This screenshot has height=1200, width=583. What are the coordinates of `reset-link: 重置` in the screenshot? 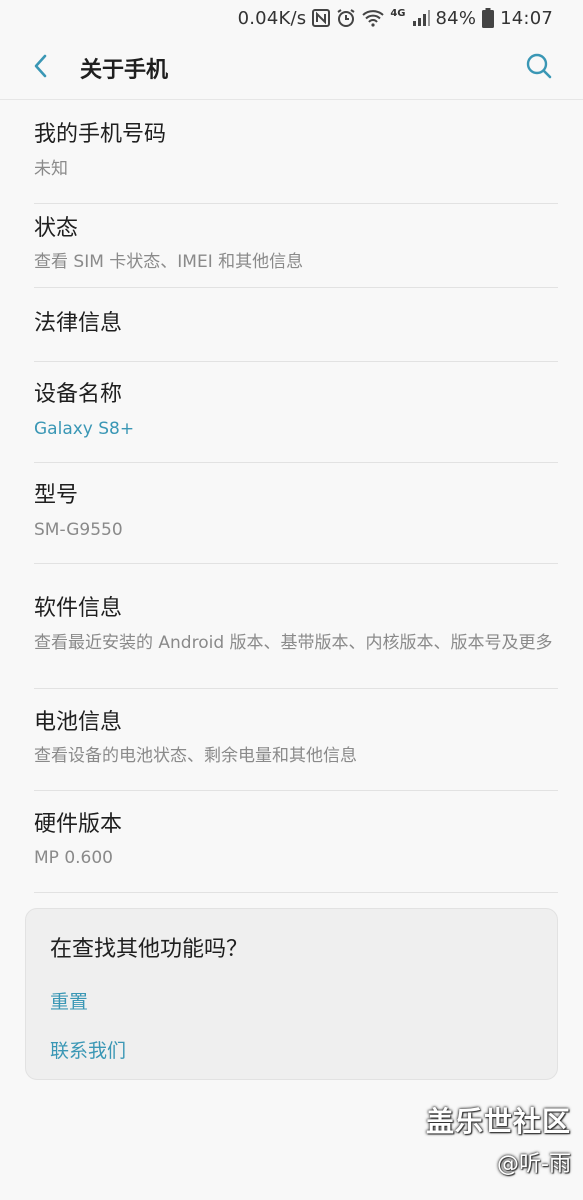 It's located at (291, 1000).